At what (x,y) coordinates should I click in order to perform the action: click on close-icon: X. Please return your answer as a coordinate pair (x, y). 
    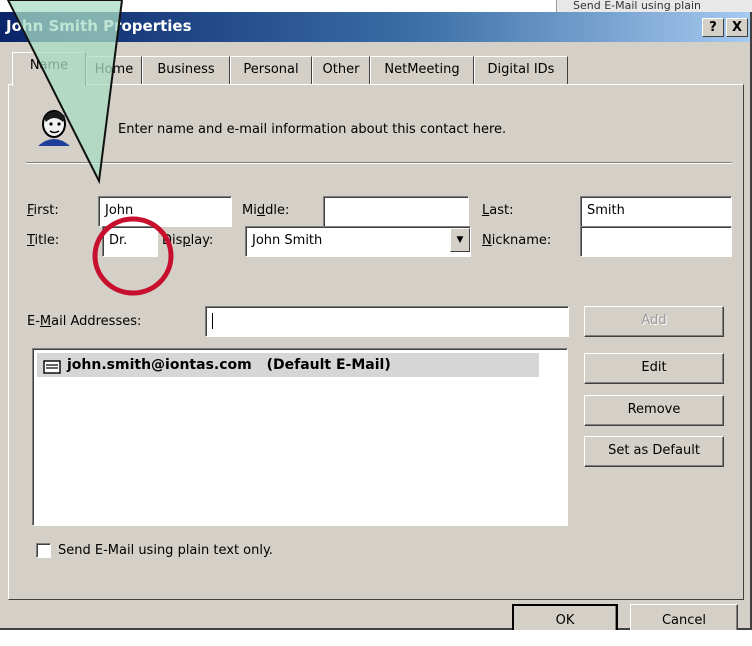
    Looking at the image, I should click on (737, 27).